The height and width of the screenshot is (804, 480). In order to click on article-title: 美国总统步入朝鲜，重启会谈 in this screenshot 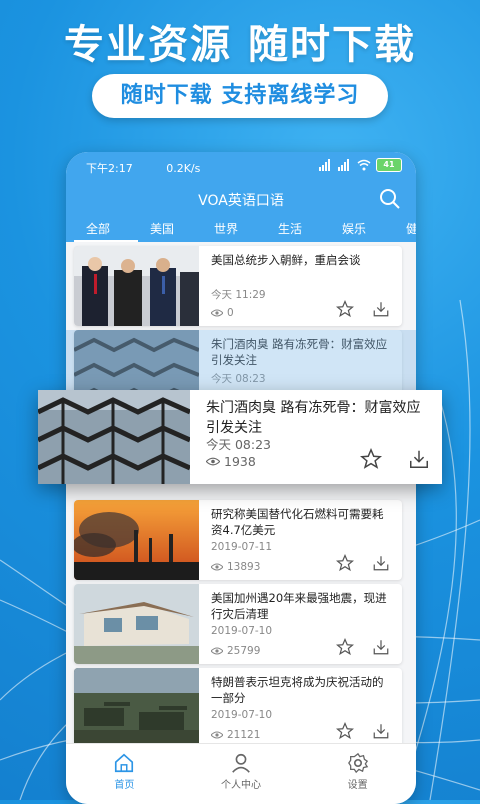, I will do `click(286, 260)`.